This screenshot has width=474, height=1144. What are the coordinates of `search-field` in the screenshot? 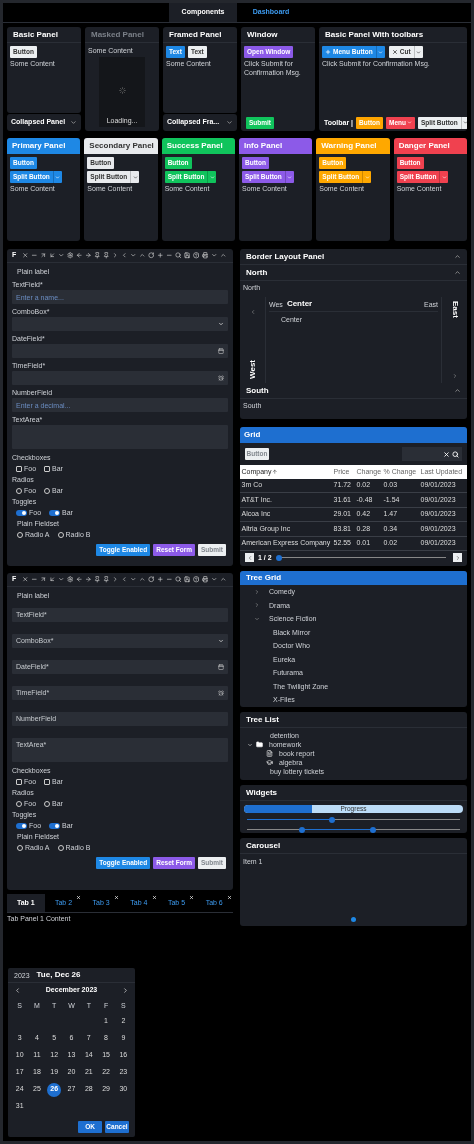 It's located at (432, 454).